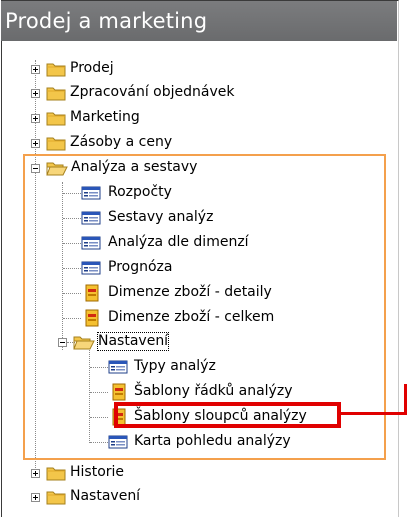 The image size is (407, 517). Describe the element at coordinates (180, 118) in the screenshot. I see `tree-item-marketing: Marketing` at that location.